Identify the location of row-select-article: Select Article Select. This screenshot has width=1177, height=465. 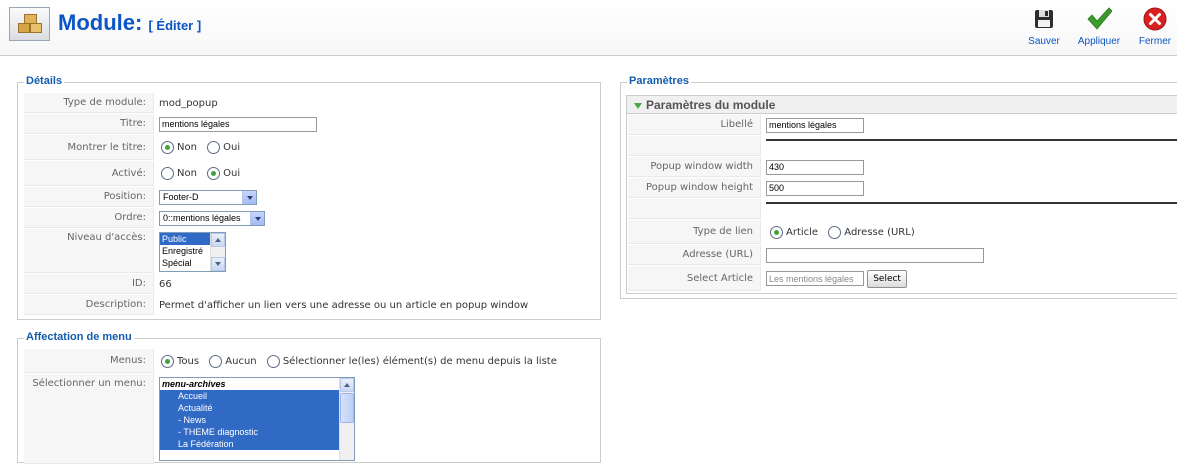
(902, 278).